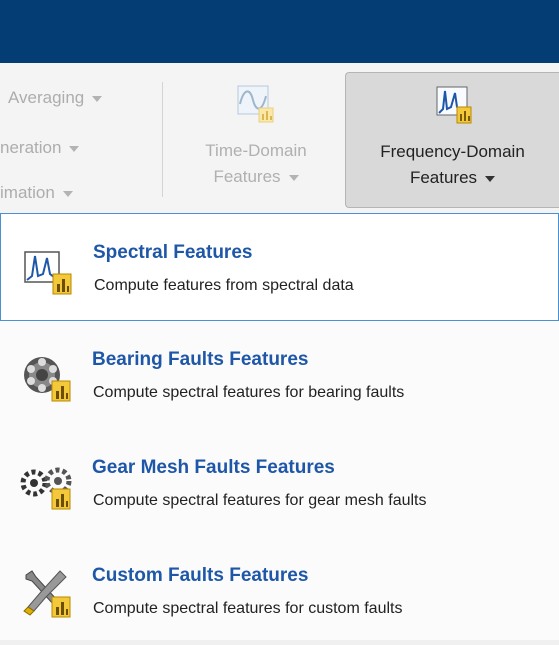 Image resolution: width=559 pixels, height=645 pixels. What do you see at coordinates (452, 151) in the screenshot?
I see `frequency-domain-label-line1: Frequency-Domain` at bounding box center [452, 151].